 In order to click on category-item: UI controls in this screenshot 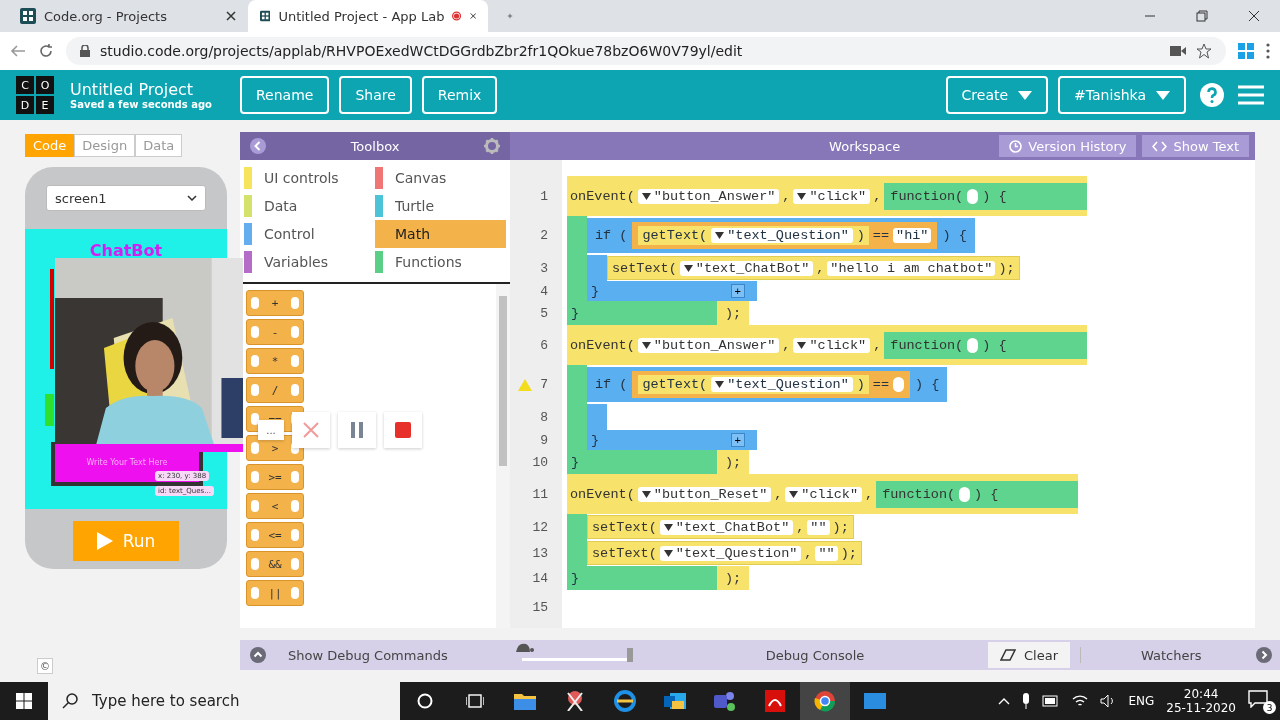, I will do `click(309, 178)`.